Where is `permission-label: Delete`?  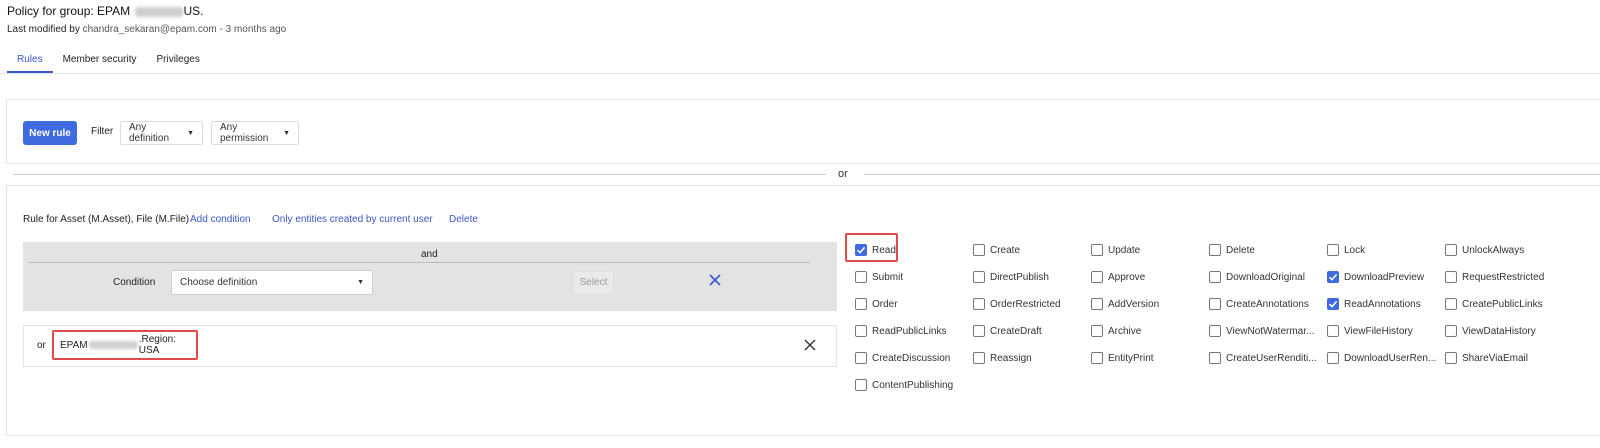
permission-label: Delete is located at coordinates (1240, 250).